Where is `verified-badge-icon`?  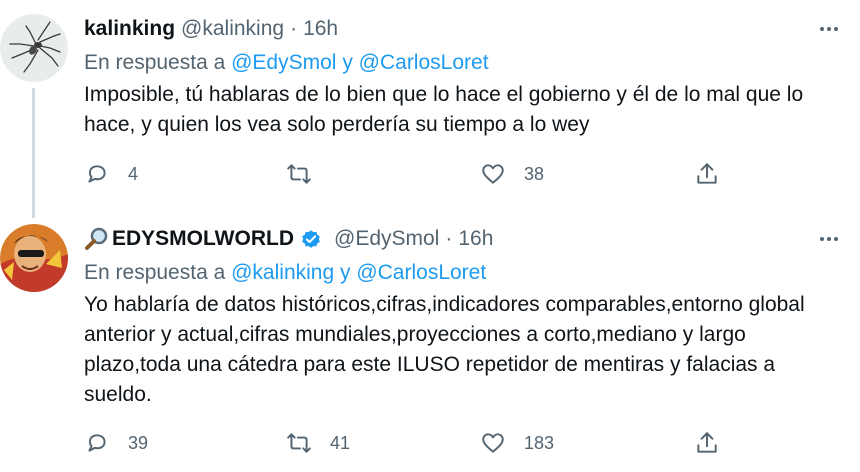
verified-badge-icon is located at coordinates (311, 239).